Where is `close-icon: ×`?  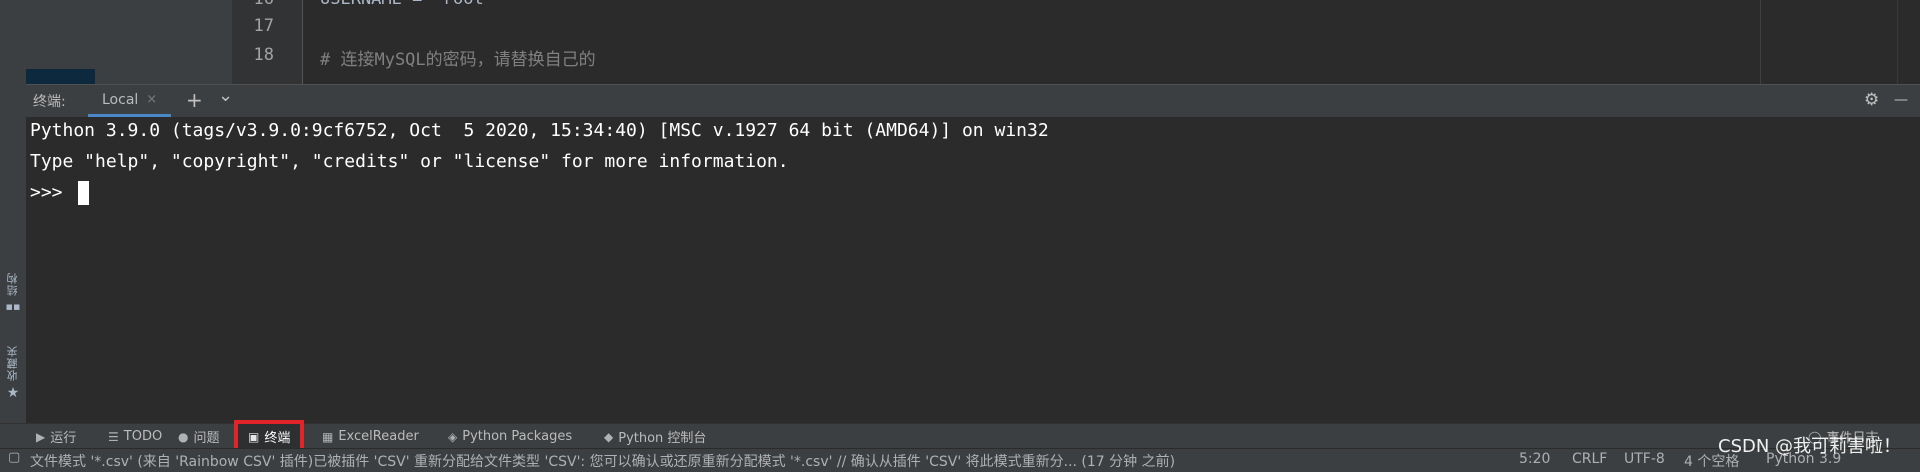
close-icon: × is located at coordinates (151, 99).